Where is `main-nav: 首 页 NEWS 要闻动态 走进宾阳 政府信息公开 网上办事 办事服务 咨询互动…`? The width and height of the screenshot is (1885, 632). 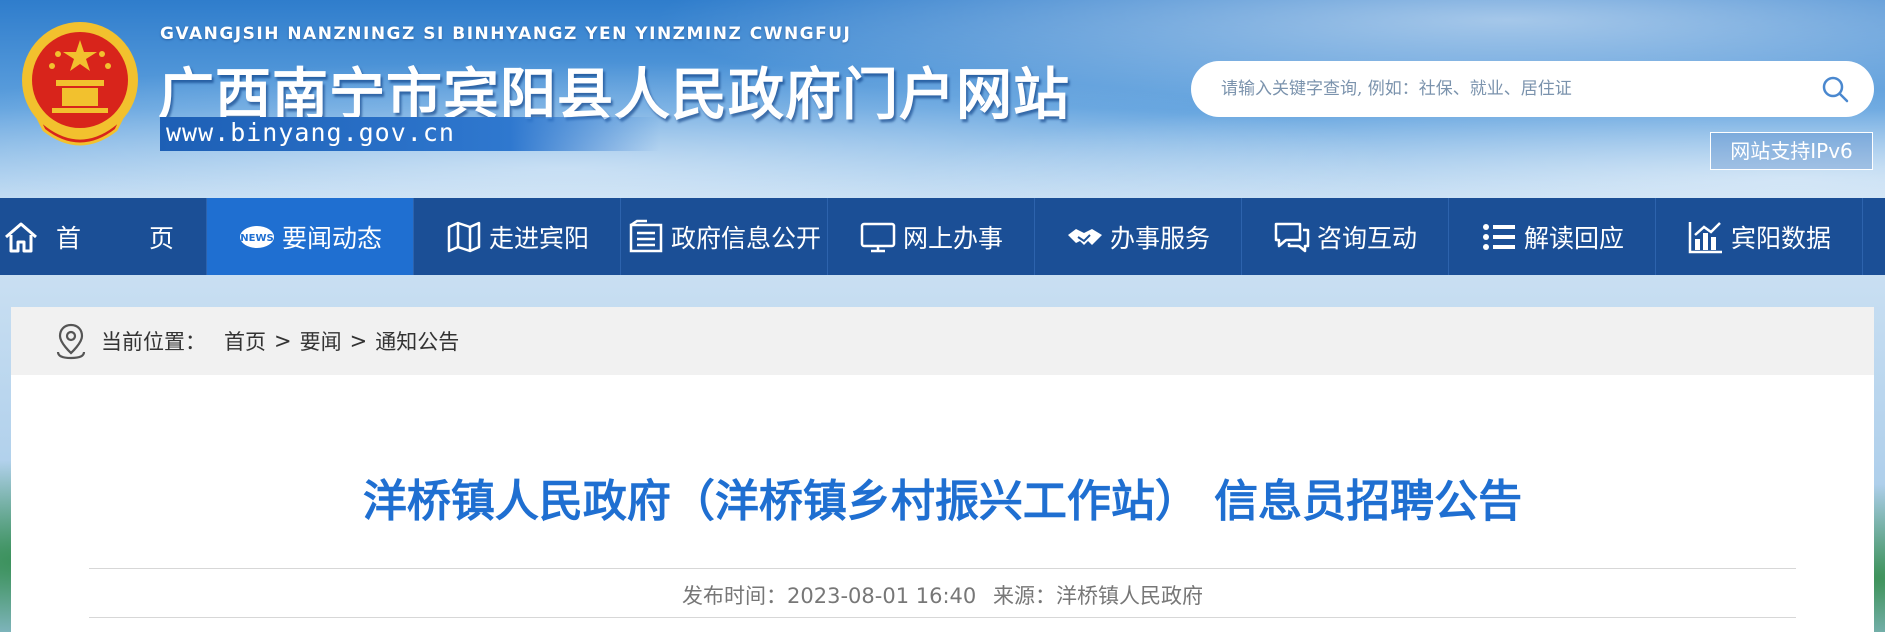 main-nav: 首 页 NEWS 要闻动态 走进宾阳 政府信息公开 网上办事 办事服务 咨询互动… is located at coordinates (942, 236).